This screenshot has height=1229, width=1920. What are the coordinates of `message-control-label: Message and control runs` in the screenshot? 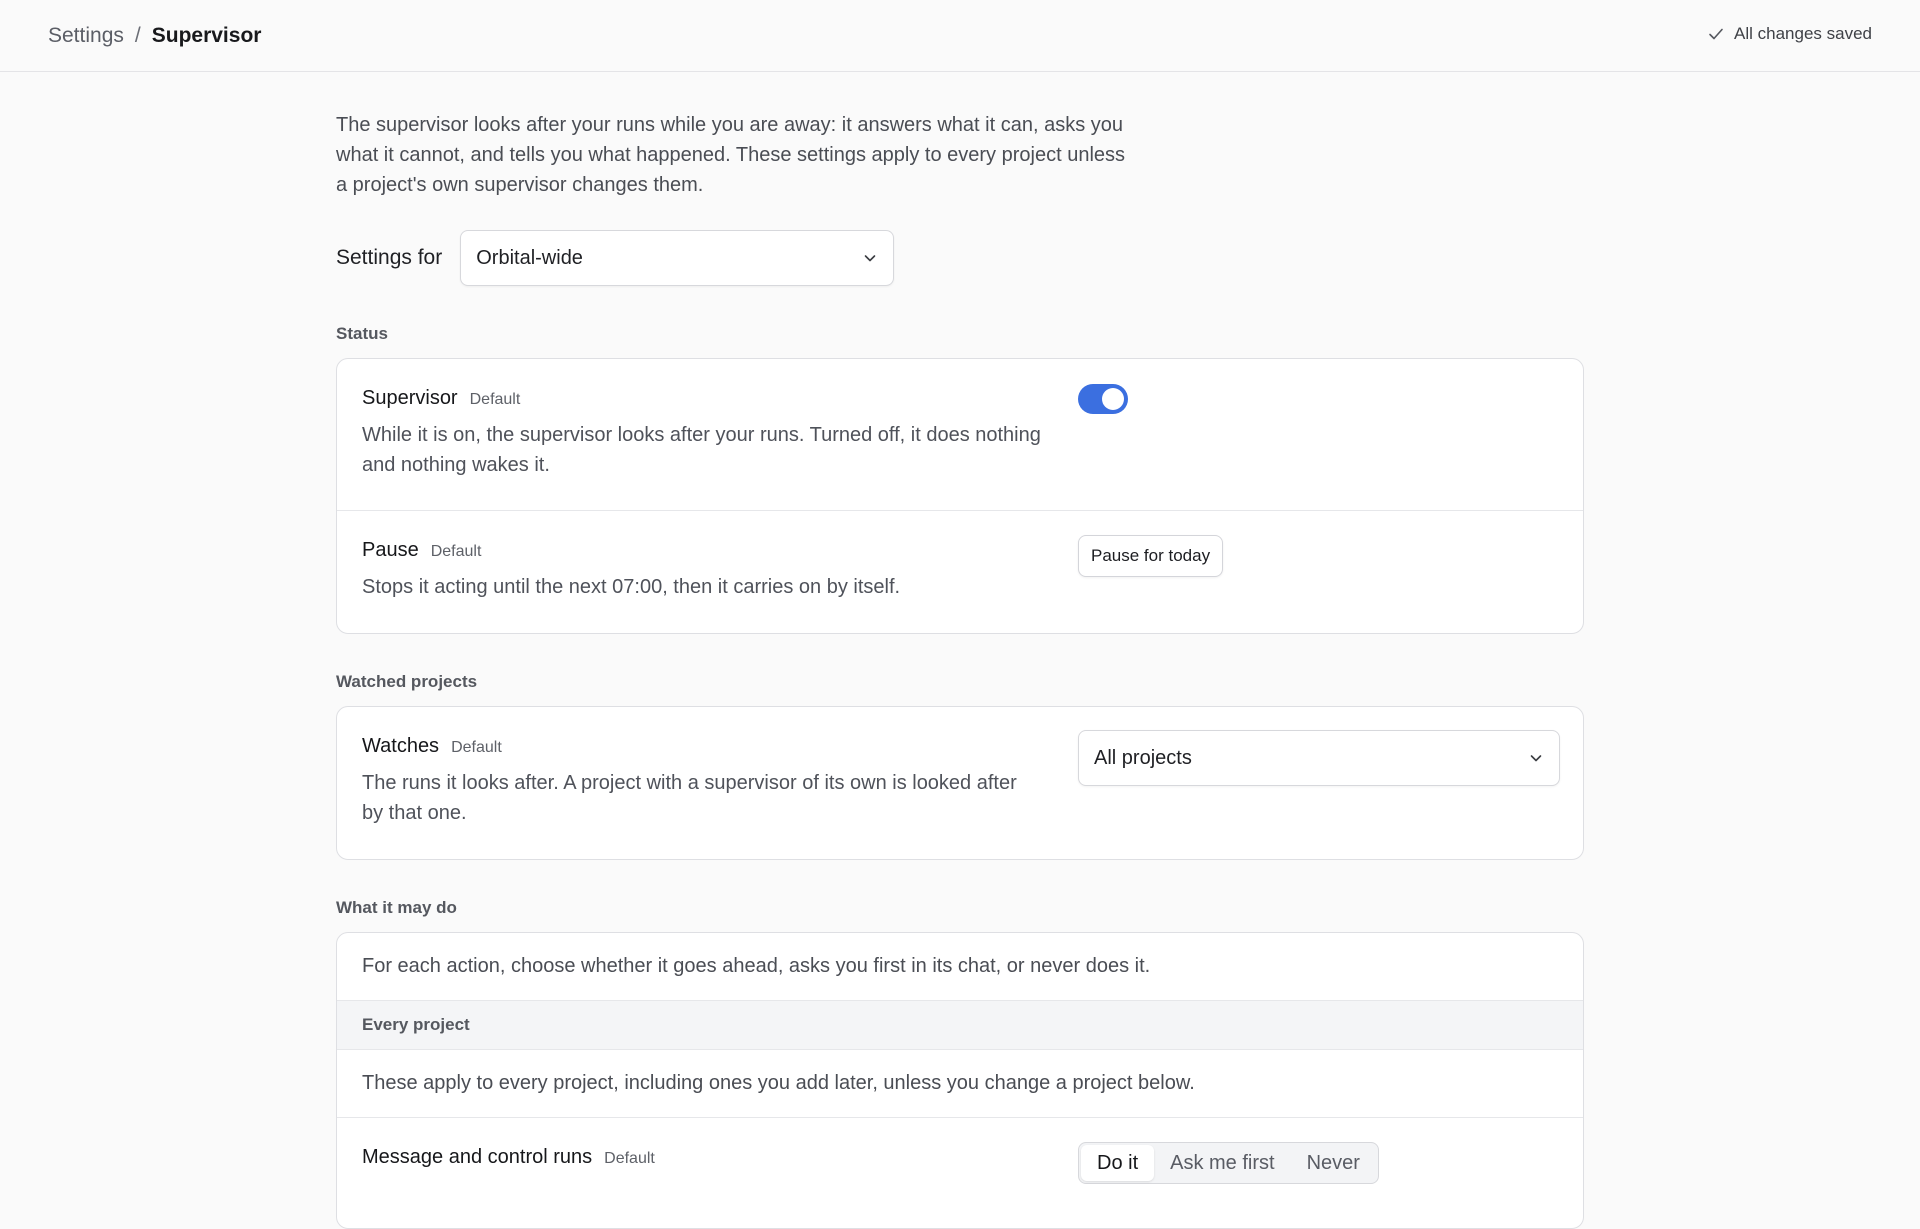 It's located at (477, 1157).